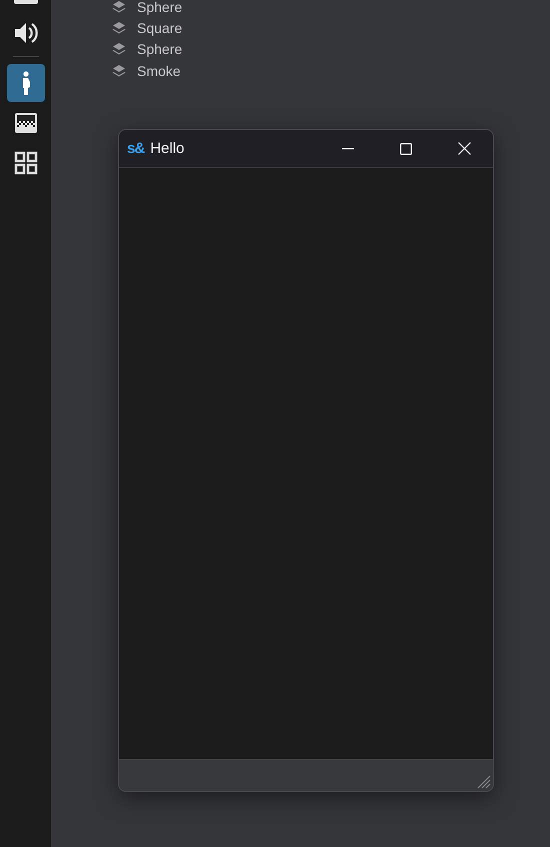 The height and width of the screenshot is (847, 550). What do you see at coordinates (25, 2) in the screenshot?
I see `panel-icon` at bounding box center [25, 2].